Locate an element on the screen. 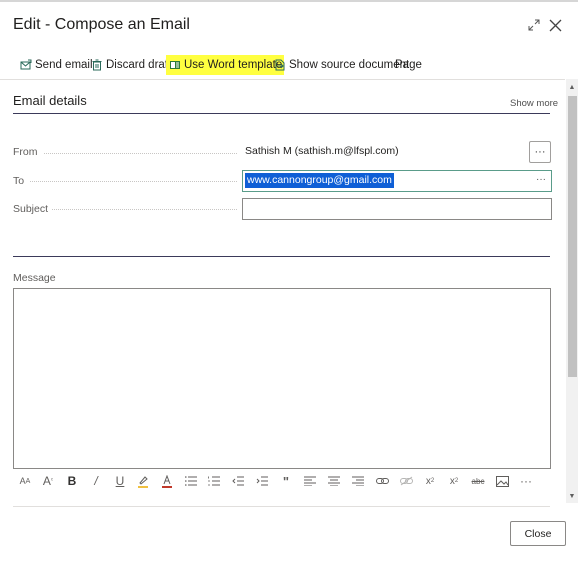 This screenshot has width=578, height=563. rich-text-toolbar: AA Aᶜ B / U " x2 x2 abc ··· is located at coordinates (284, 481).